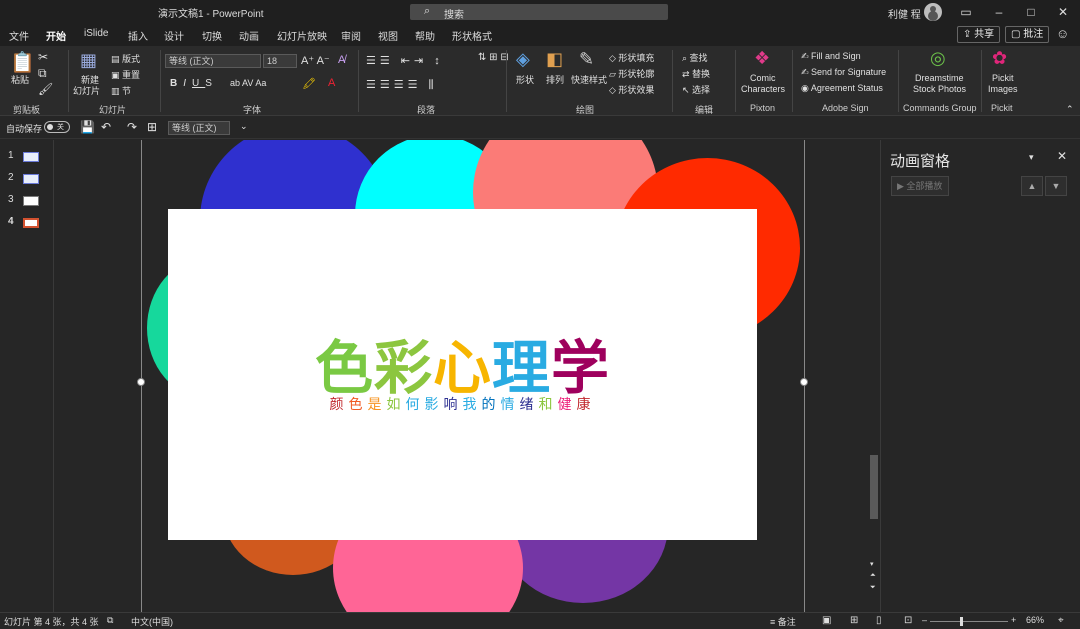 This screenshot has height=629, width=1080. Describe the element at coordinates (933, 12) in the screenshot. I see `avatar` at that location.